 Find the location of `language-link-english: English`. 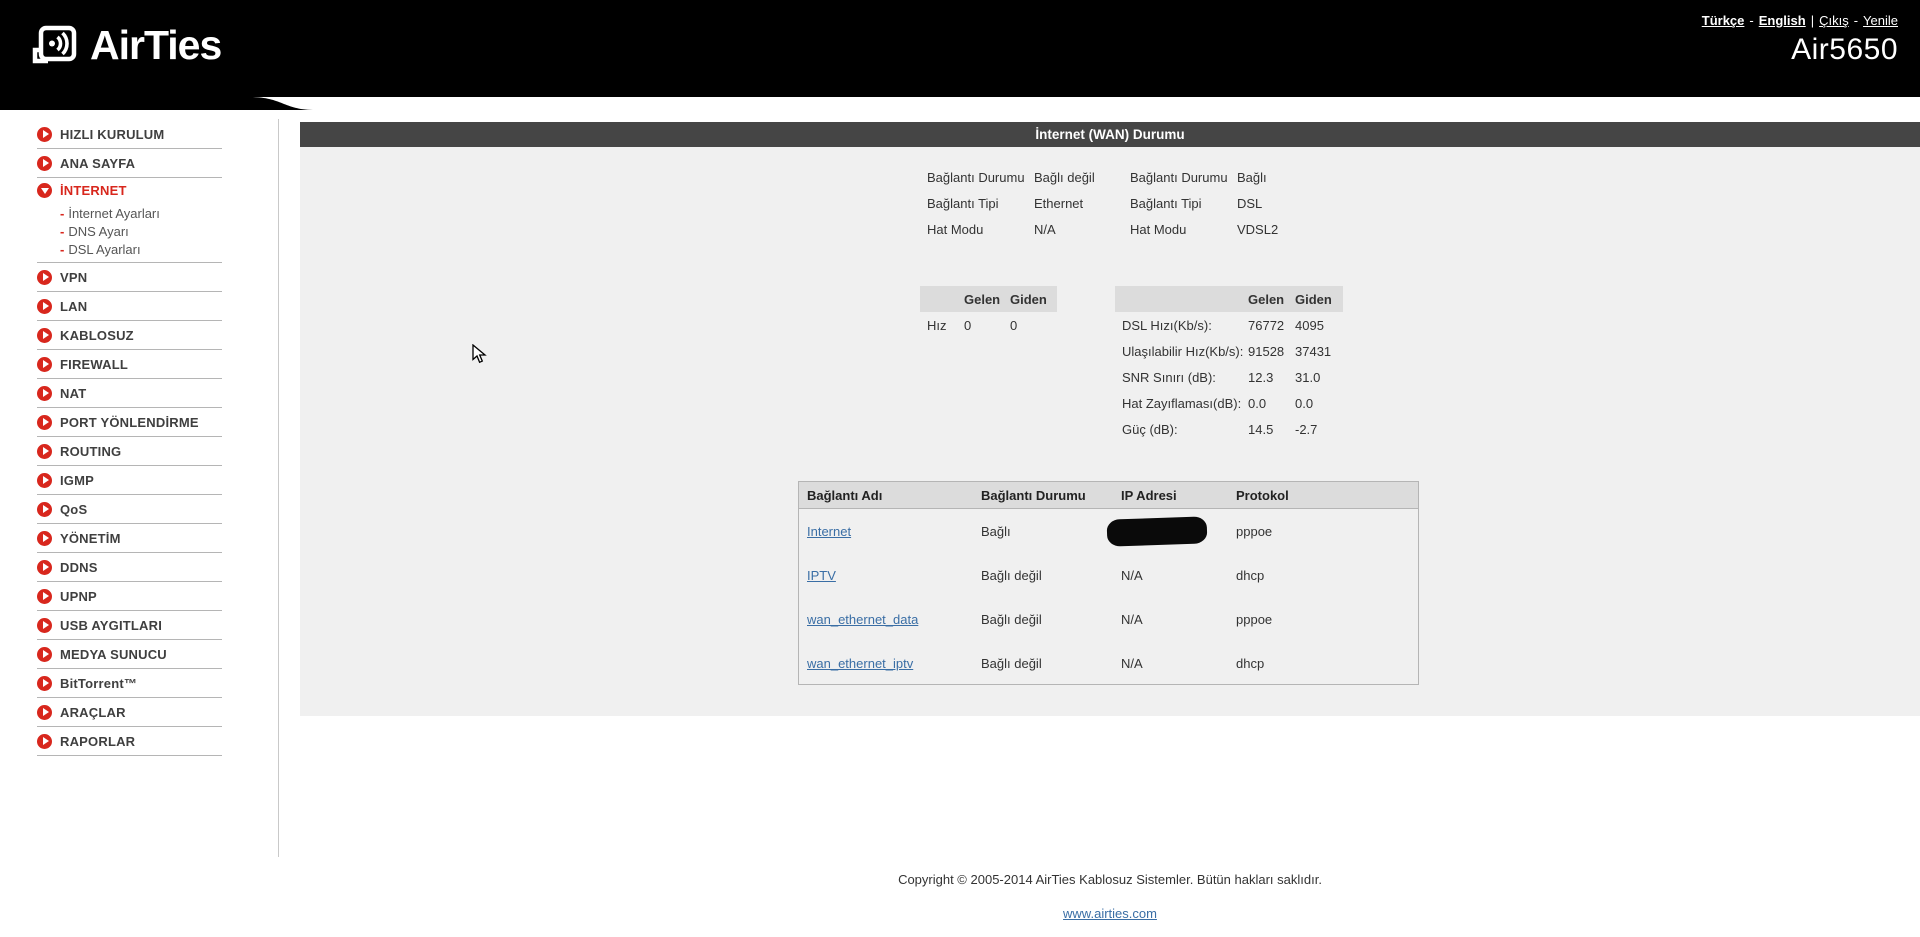

language-link-english: English is located at coordinates (1782, 20).